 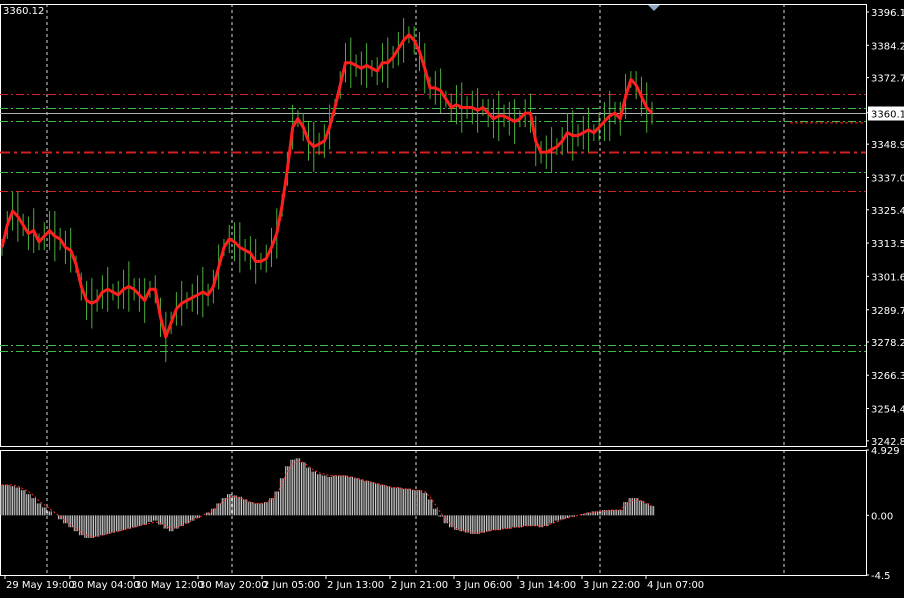 I want to click on x-tick-label: 2 Jun 21:00, so click(x=419, y=585).